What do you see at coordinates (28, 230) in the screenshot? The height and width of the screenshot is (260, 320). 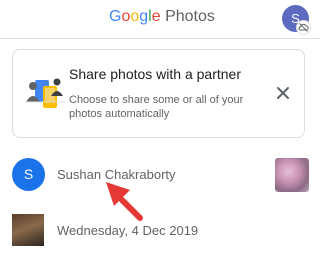 I see `photo-thumbnail` at bounding box center [28, 230].